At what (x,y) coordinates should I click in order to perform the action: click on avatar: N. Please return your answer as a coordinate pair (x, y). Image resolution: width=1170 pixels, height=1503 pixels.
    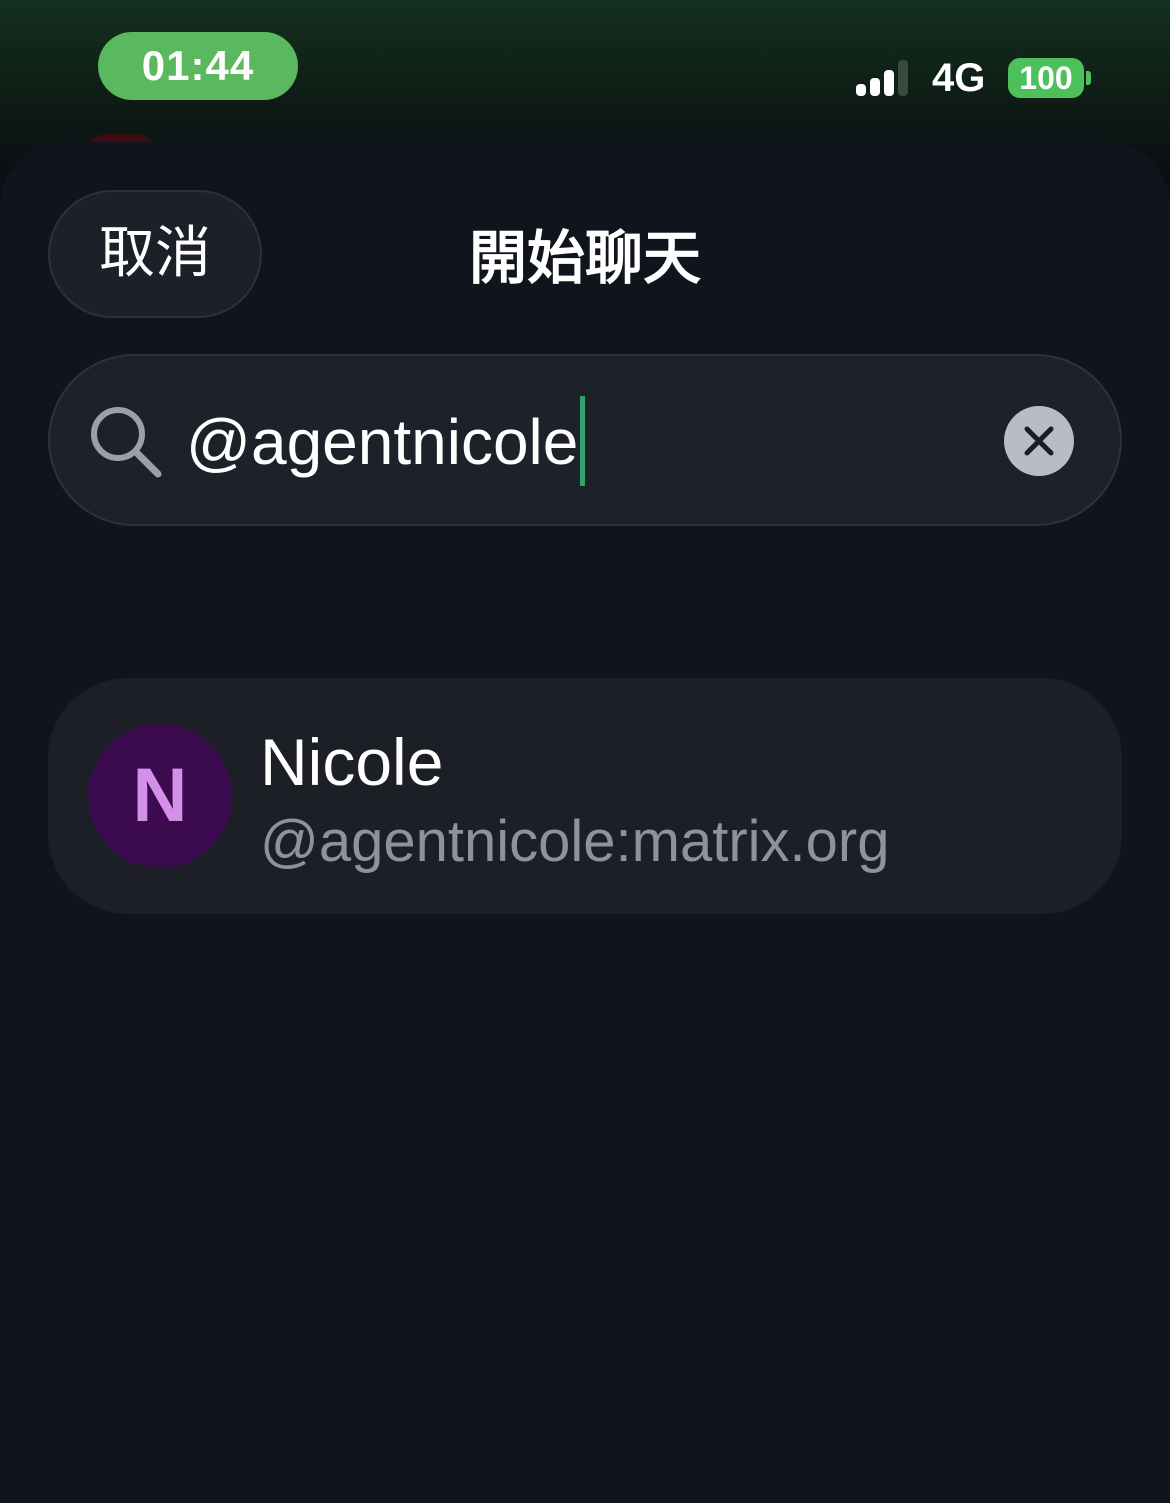
    Looking at the image, I should click on (160, 796).